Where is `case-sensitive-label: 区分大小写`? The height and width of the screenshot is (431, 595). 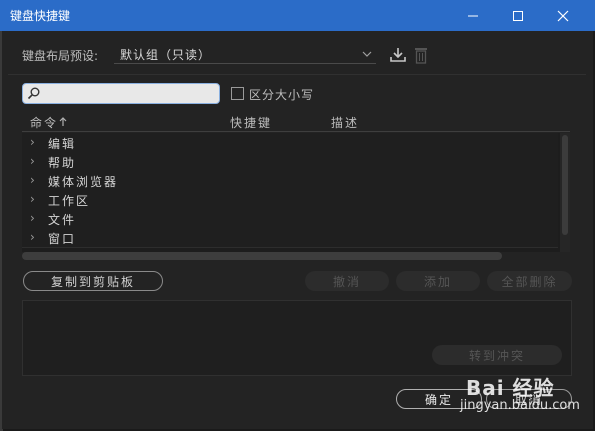
case-sensitive-label: 区分大小写 is located at coordinates (282, 95).